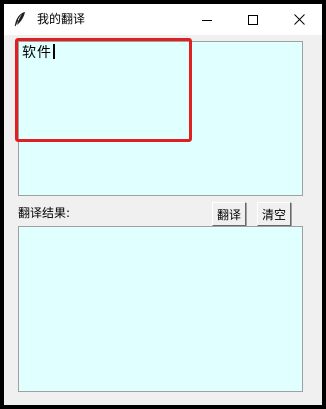 The image size is (326, 409). Describe the element at coordinates (163, 19) in the screenshot. I see `title-bar: 我的翻译` at that location.